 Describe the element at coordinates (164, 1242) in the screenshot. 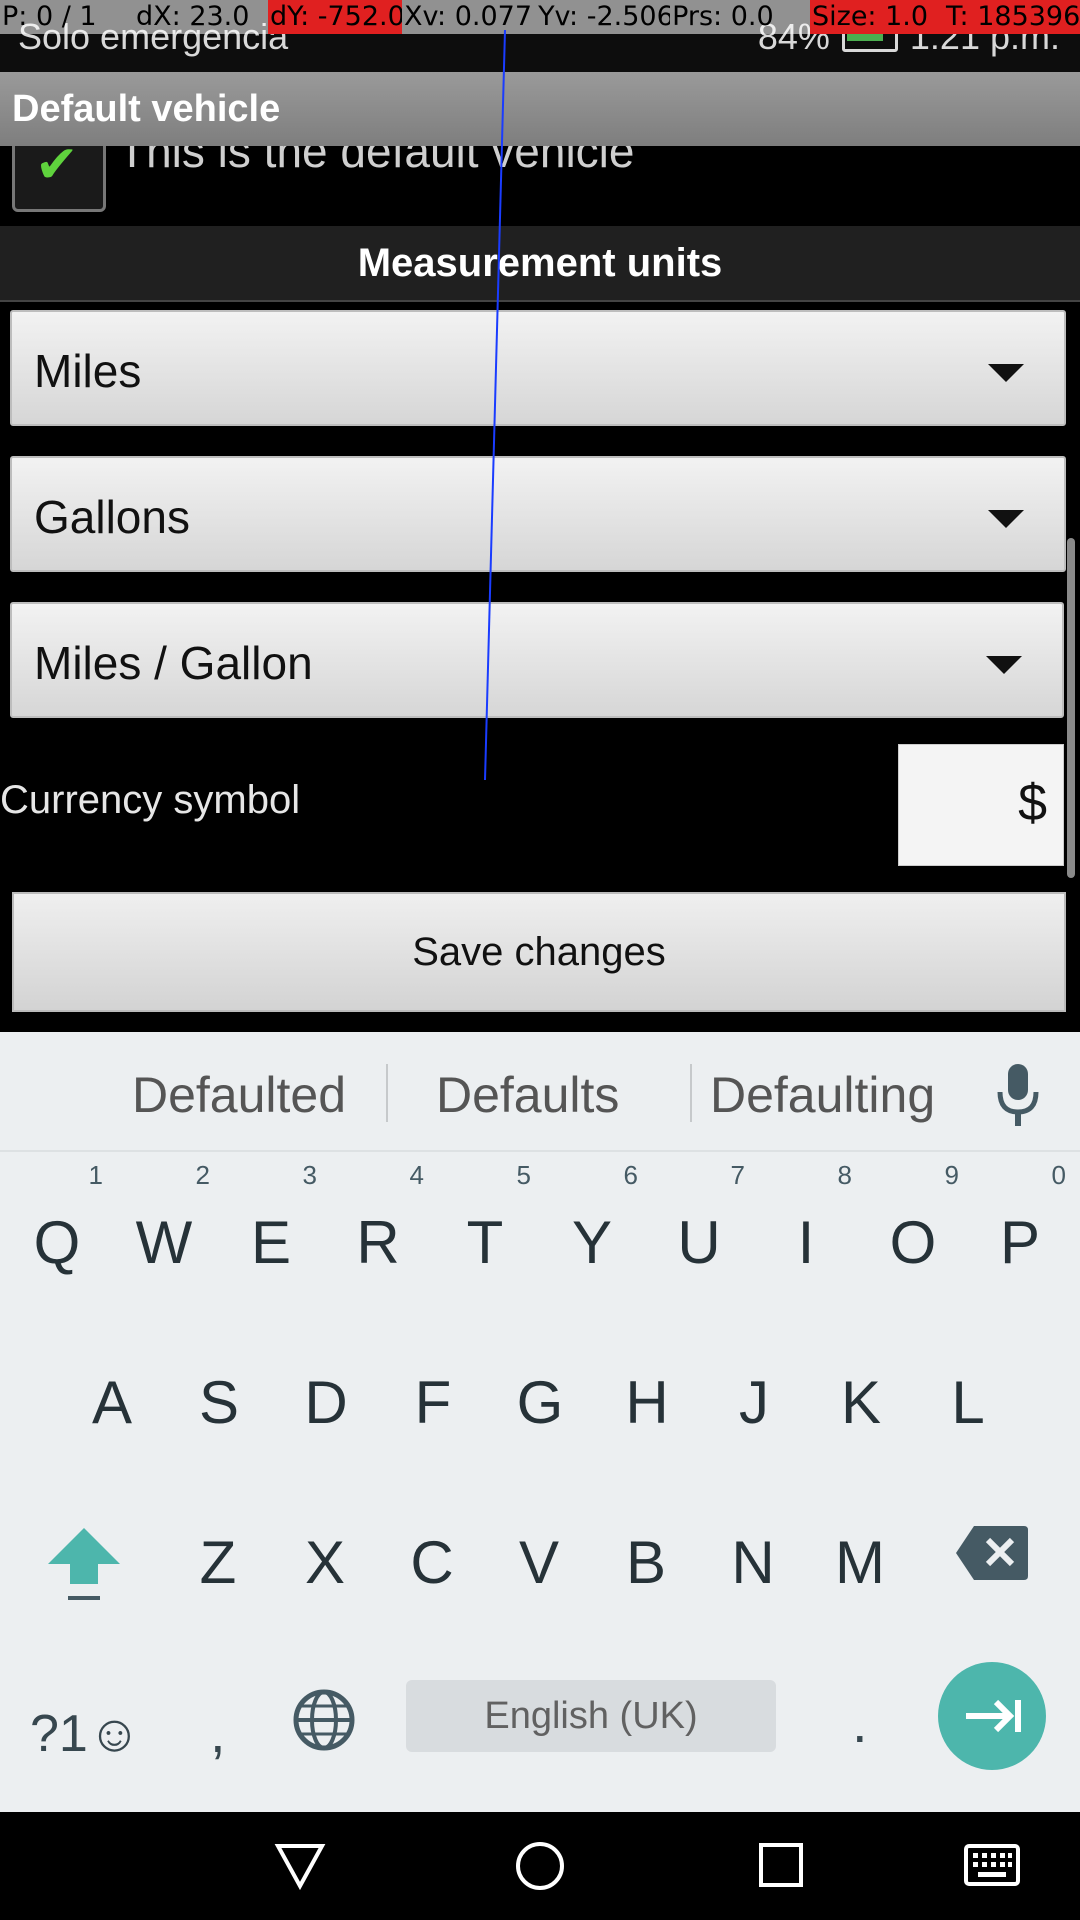

I see `key-label: W` at that location.